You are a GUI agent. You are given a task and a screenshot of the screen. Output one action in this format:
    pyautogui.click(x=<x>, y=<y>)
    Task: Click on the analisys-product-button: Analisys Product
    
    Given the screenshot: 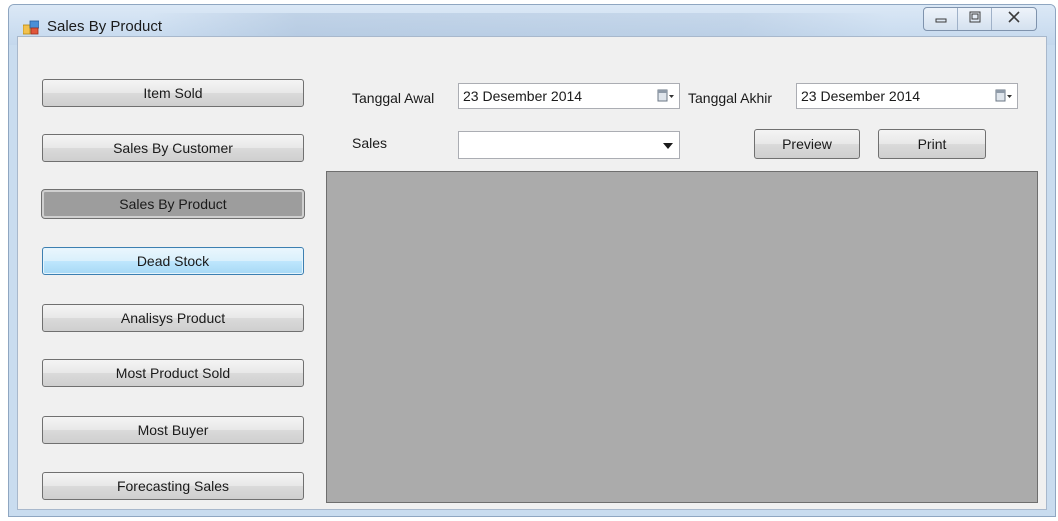 What is the action you would take?
    pyautogui.click(x=173, y=318)
    